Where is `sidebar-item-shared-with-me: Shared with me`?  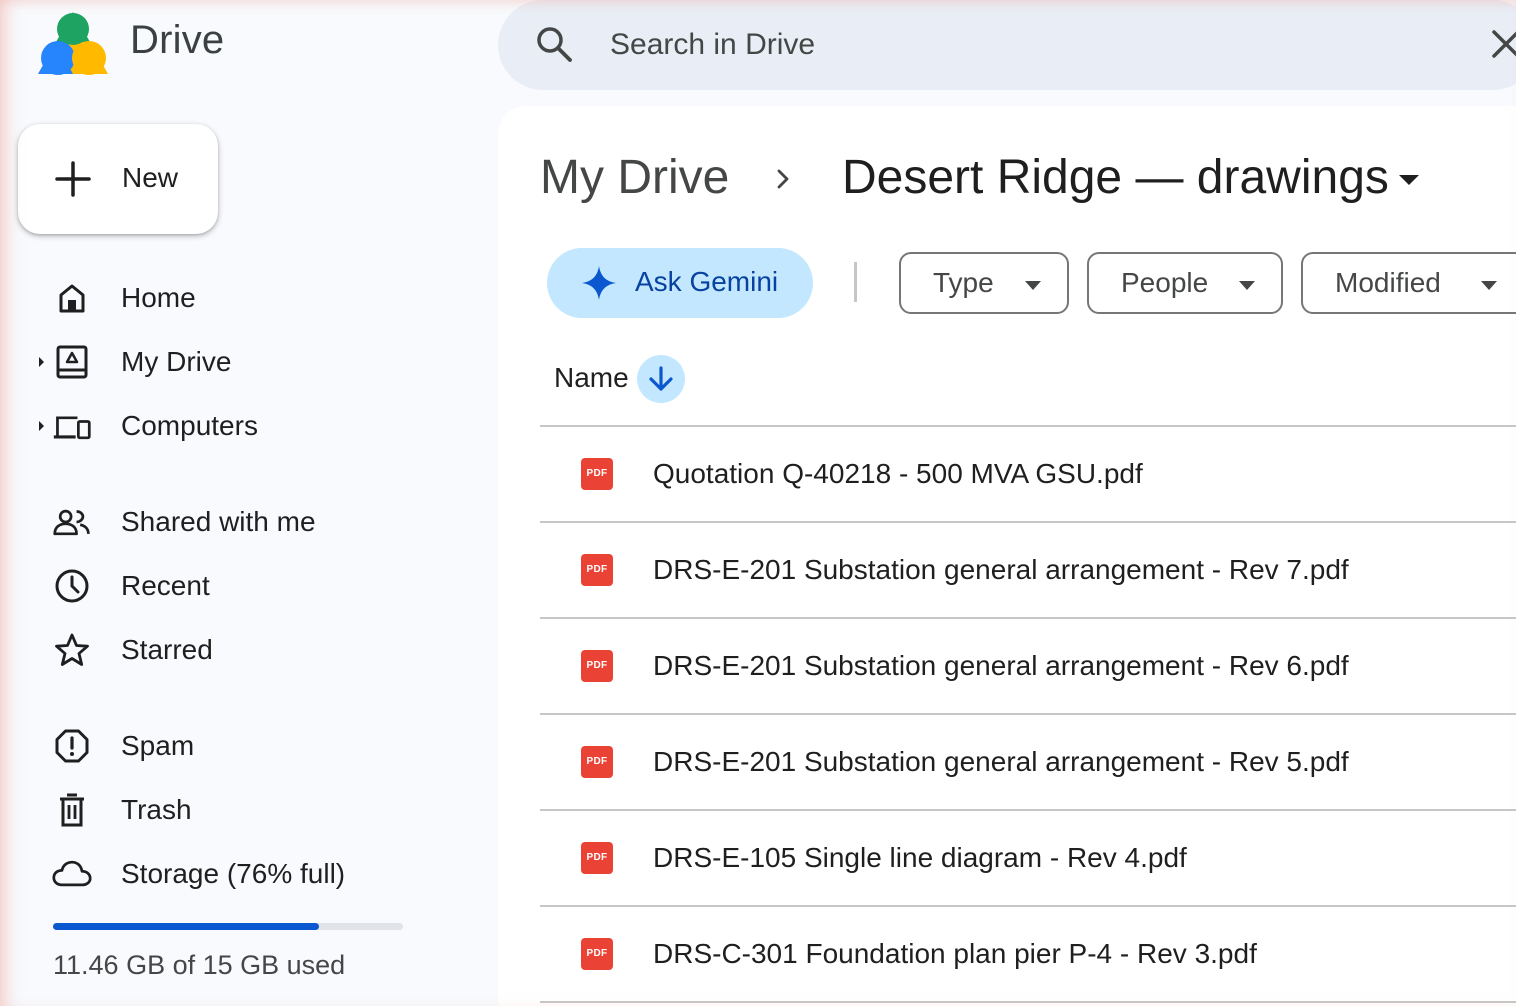
sidebar-item-shared-with-me: Shared with me is located at coordinates (250, 522).